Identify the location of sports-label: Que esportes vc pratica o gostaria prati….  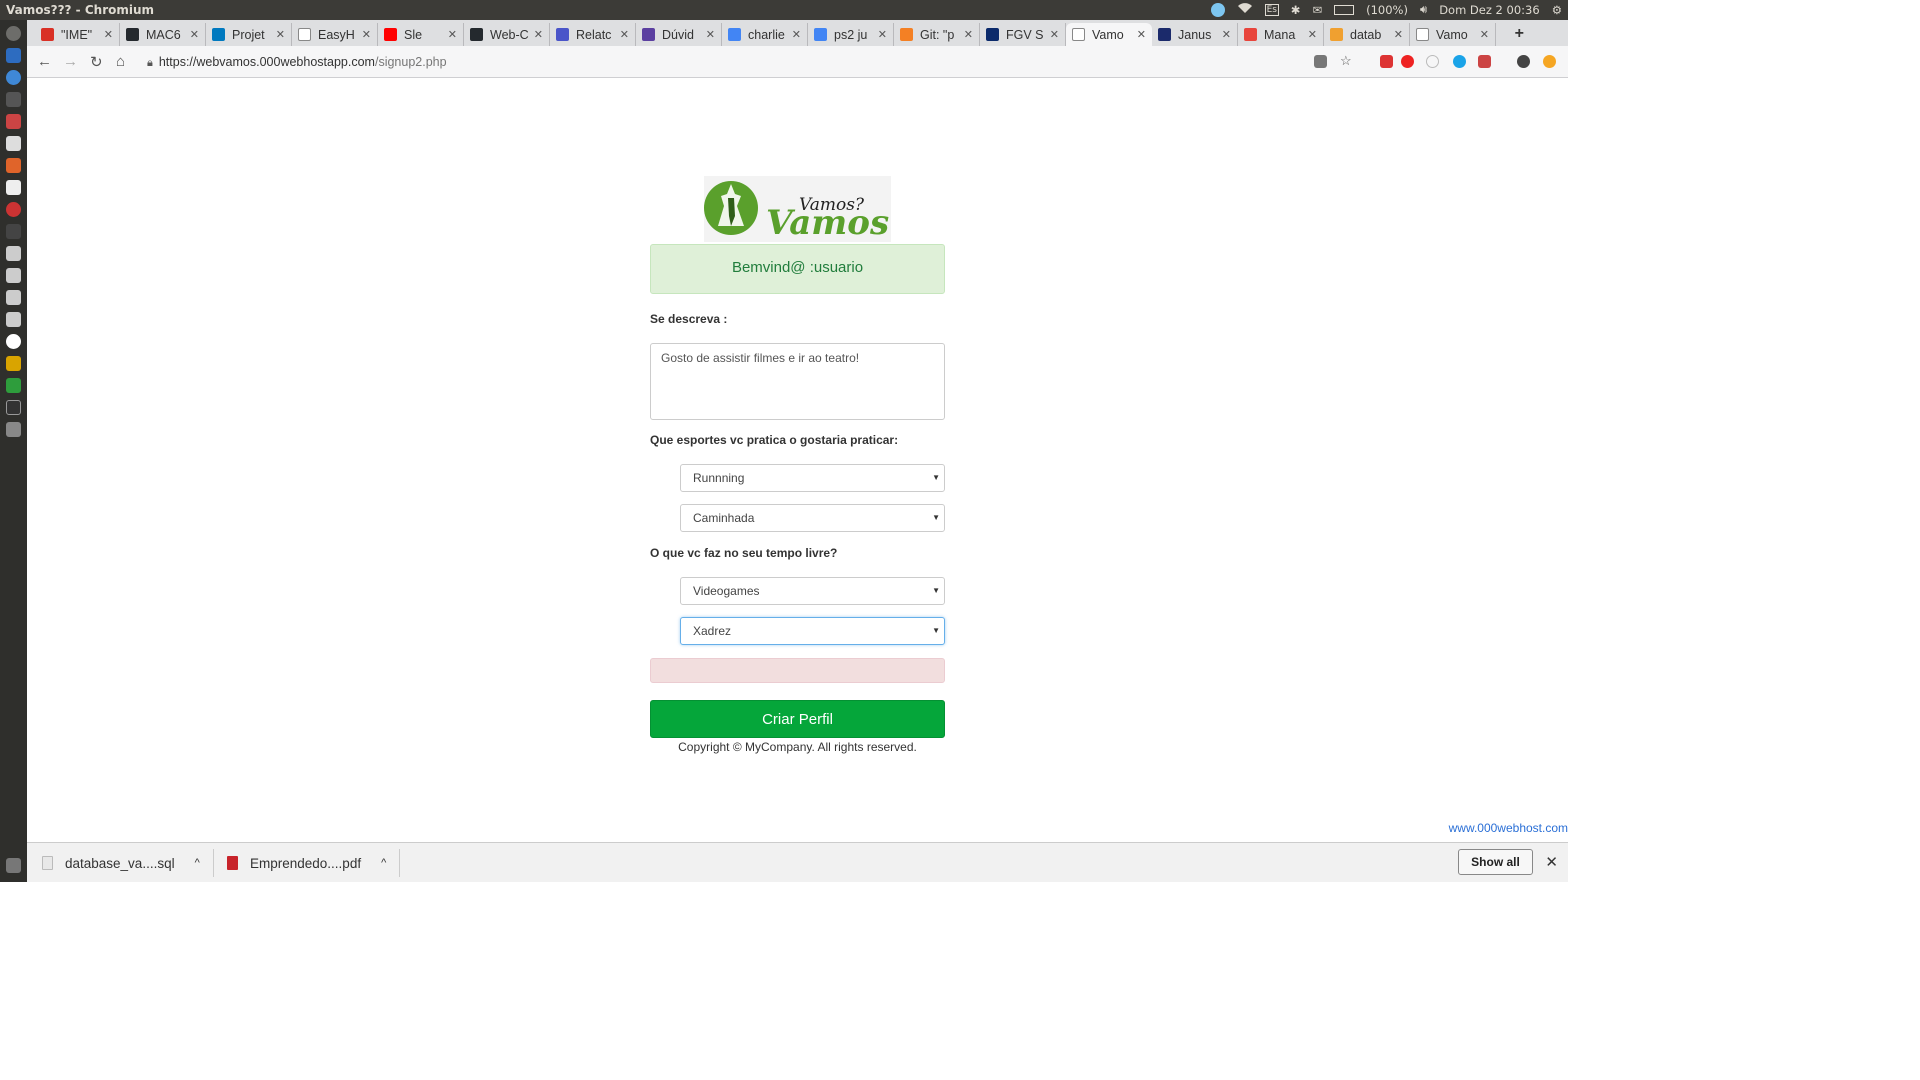
(774, 440).